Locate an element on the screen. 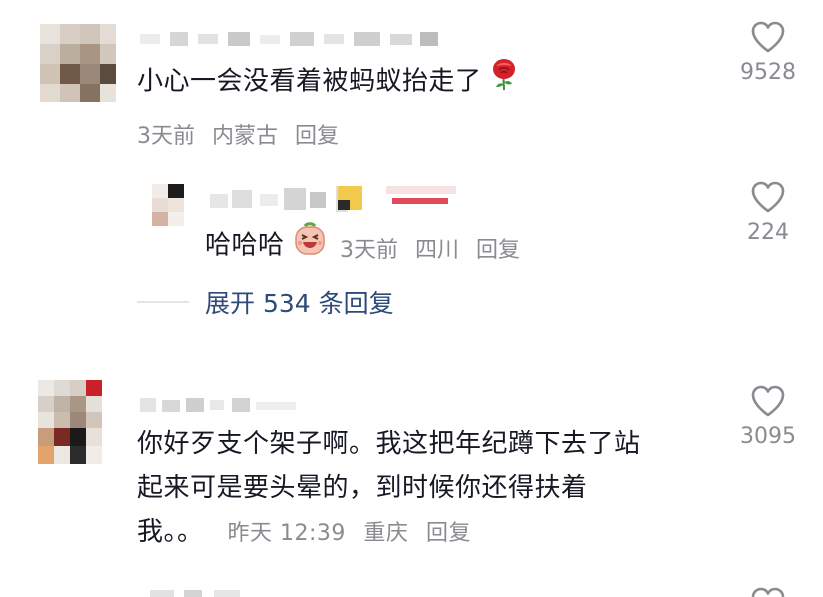 The image size is (823, 597). like-count: 224 is located at coordinates (768, 232).